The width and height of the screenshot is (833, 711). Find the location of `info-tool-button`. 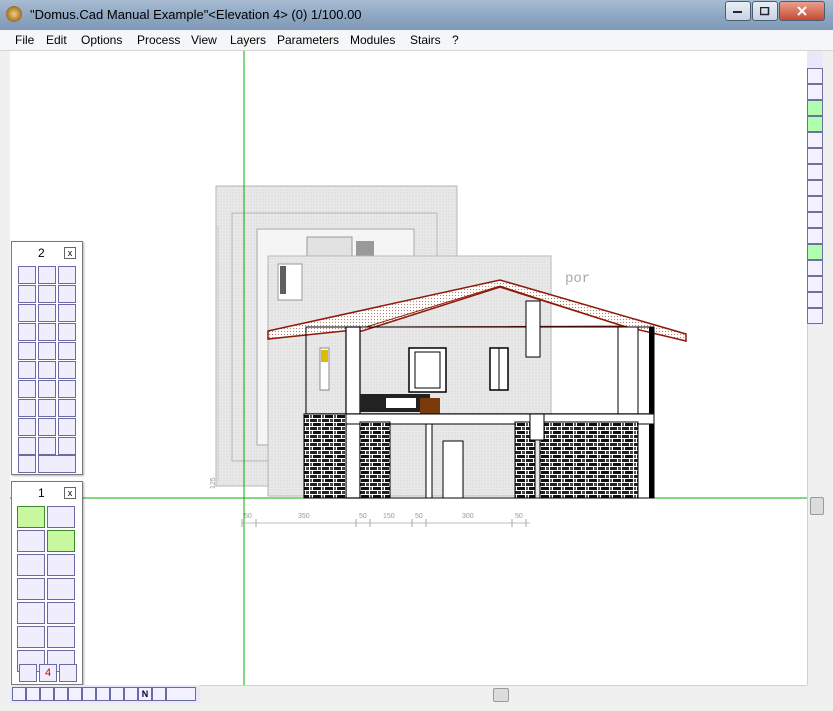

info-tool-button is located at coordinates (27, 275).